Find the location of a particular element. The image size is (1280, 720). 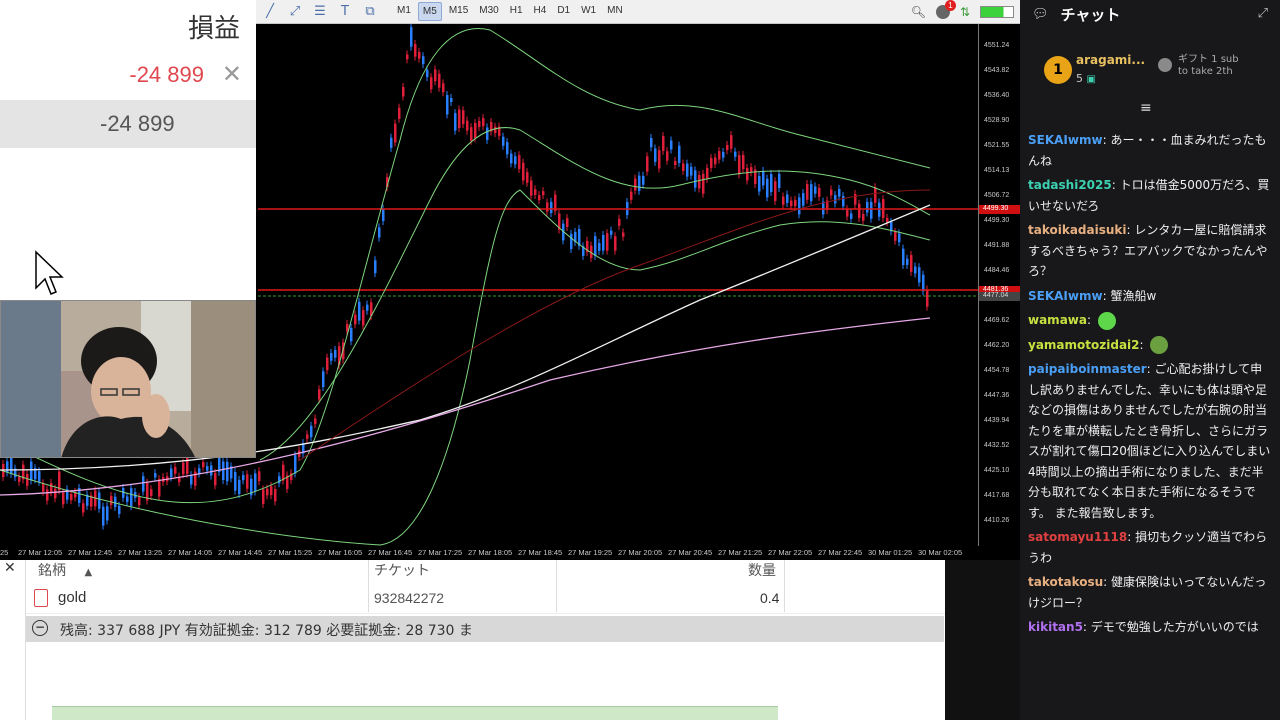

timeframe-m30: M30 is located at coordinates (488, 11).